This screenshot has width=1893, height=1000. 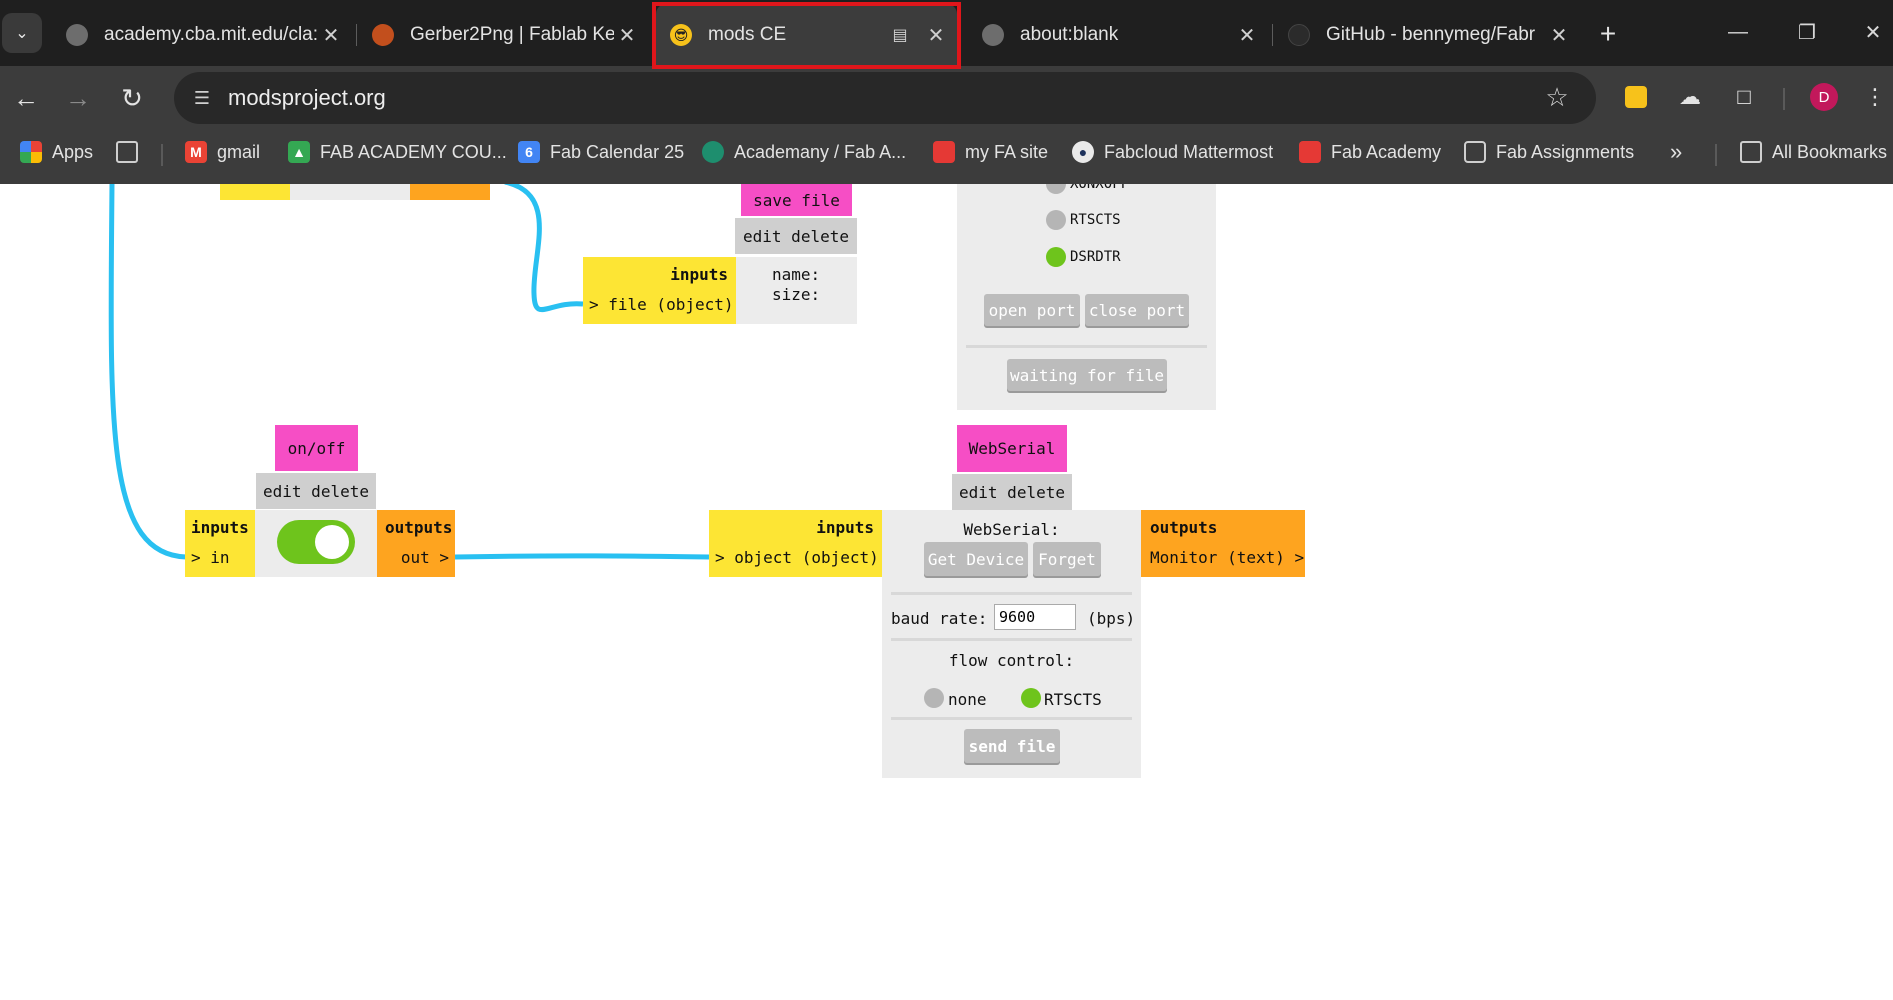 What do you see at coordinates (990, 152) in the screenshot?
I see `bookmark-my-fa-site: my FA site` at bounding box center [990, 152].